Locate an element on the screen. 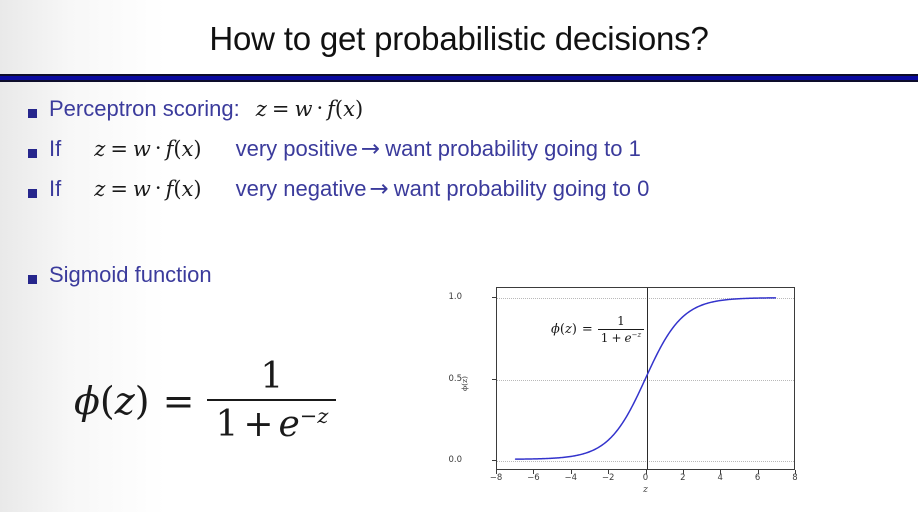  bullet-condition: very positive is located at coordinates (296, 148).